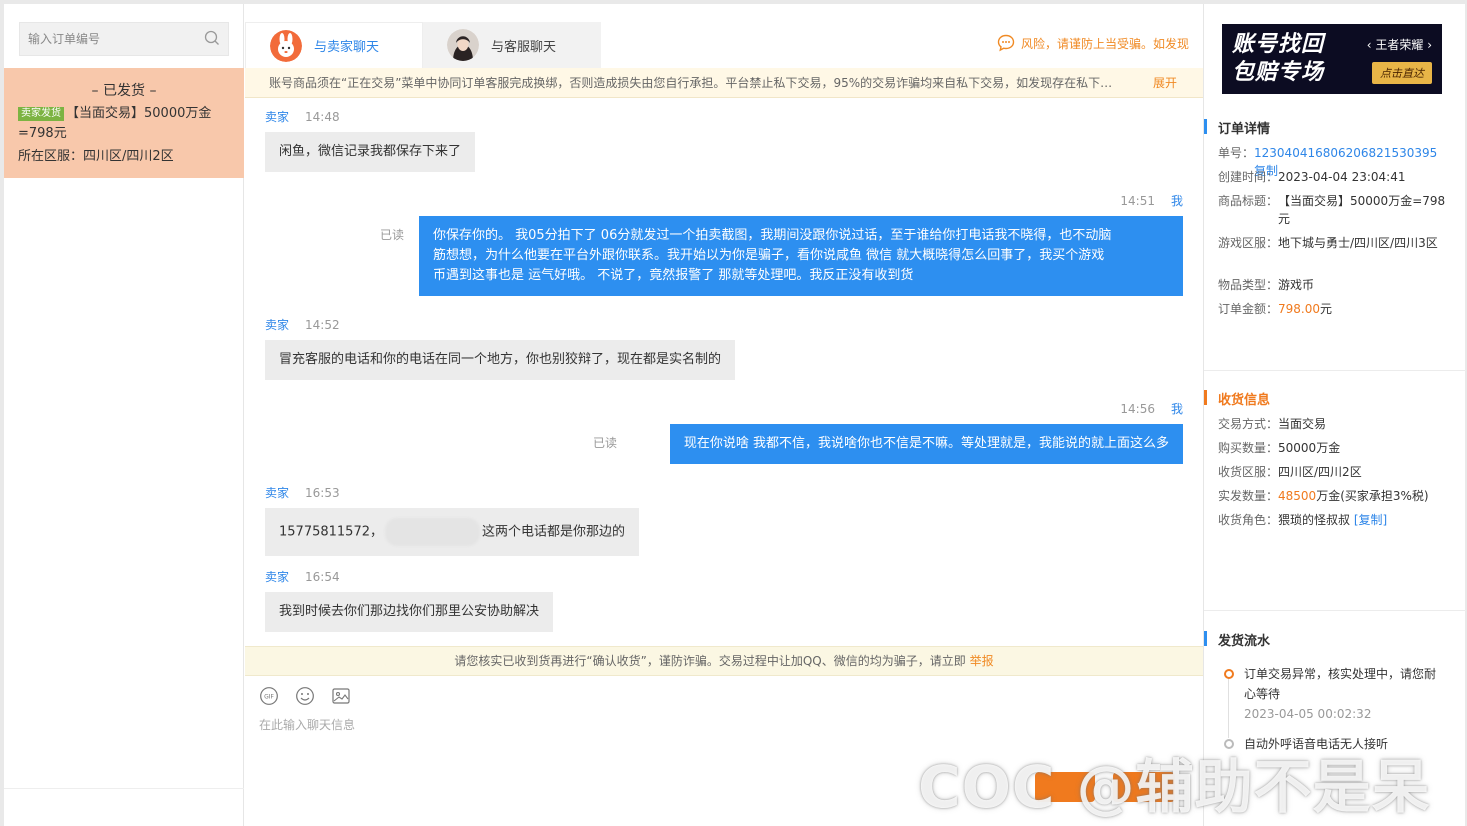 The image size is (1467, 826). I want to click on field-label: 交易方式：, so click(1248, 424).